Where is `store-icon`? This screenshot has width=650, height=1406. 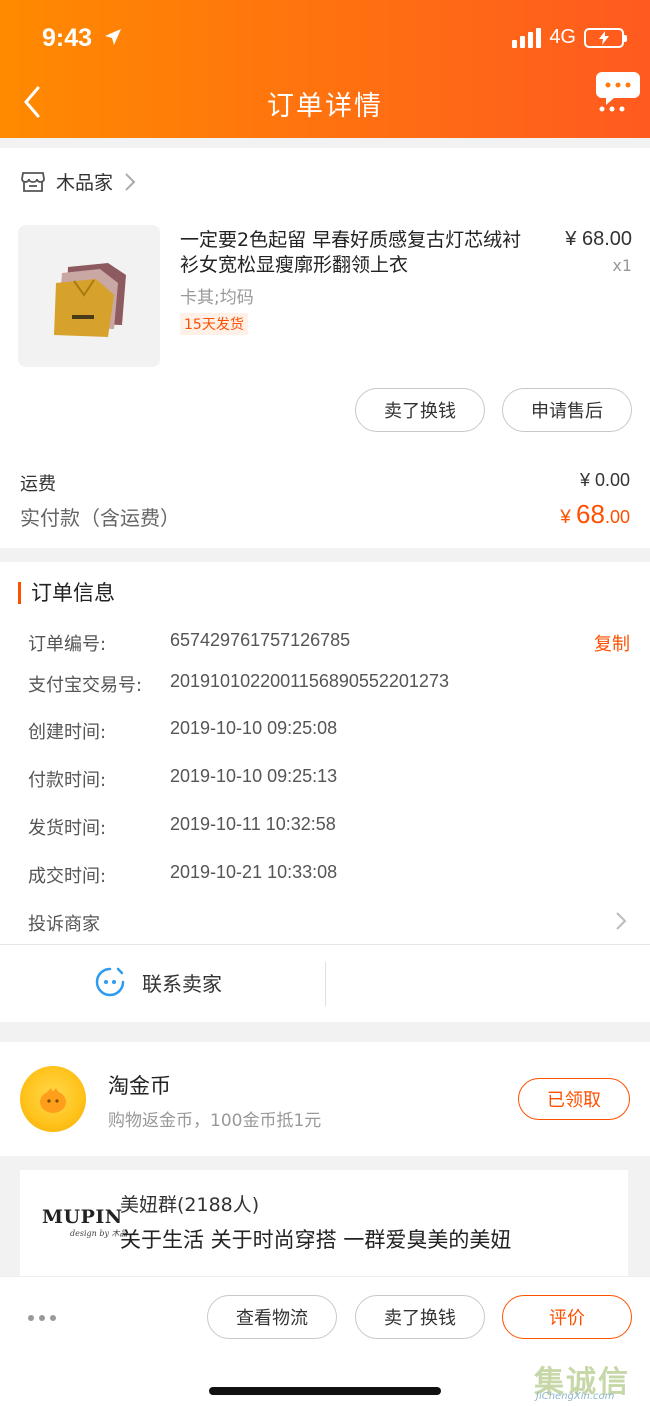
store-icon is located at coordinates (33, 181).